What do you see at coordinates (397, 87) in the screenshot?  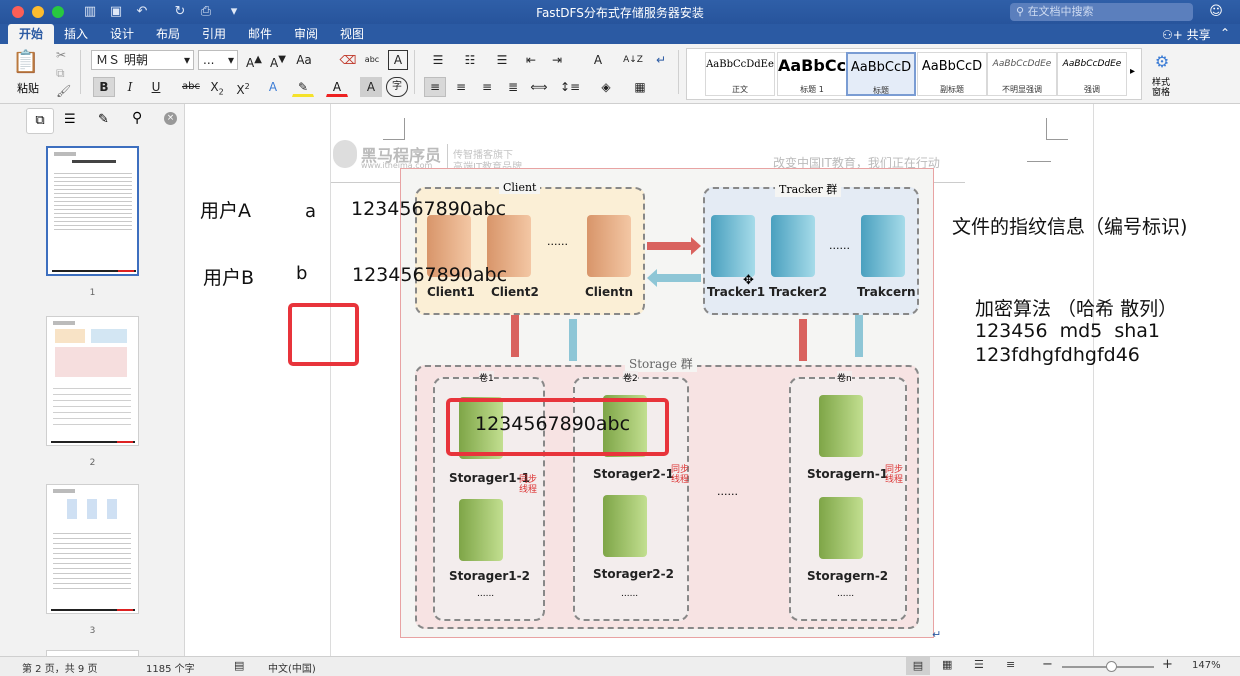 I see `enclose-character-icon: 字` at bounding box center [397, 87].